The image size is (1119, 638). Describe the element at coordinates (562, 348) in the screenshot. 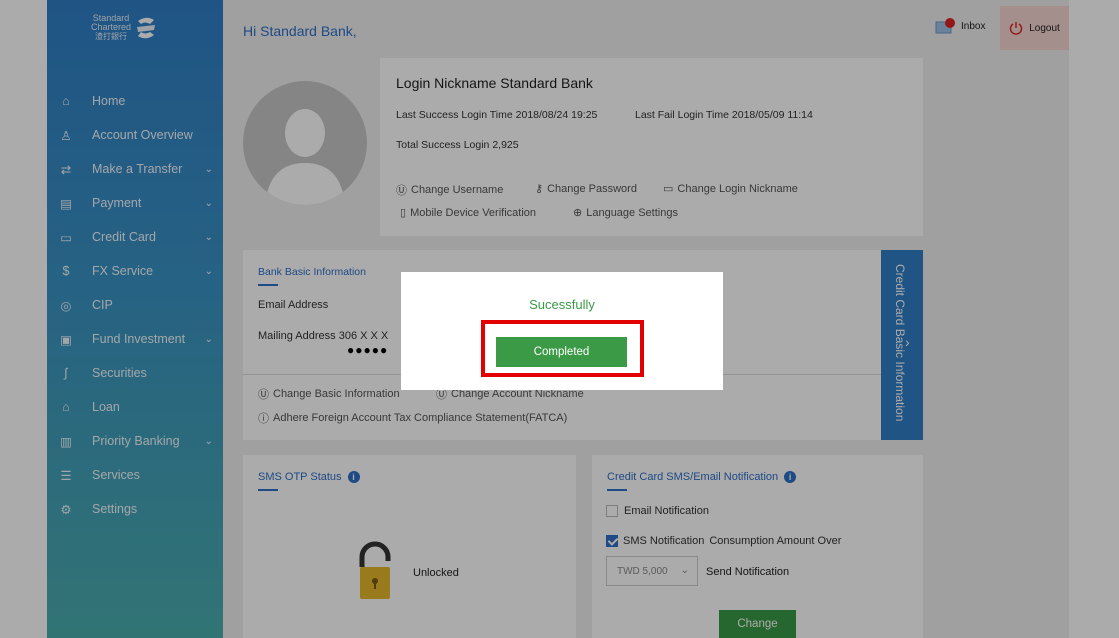

I see `highlight-box` at that location.